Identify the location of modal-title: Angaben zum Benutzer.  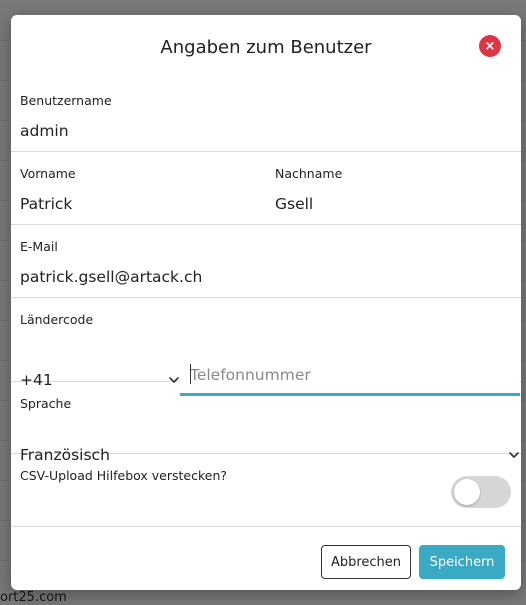
(266, 47).